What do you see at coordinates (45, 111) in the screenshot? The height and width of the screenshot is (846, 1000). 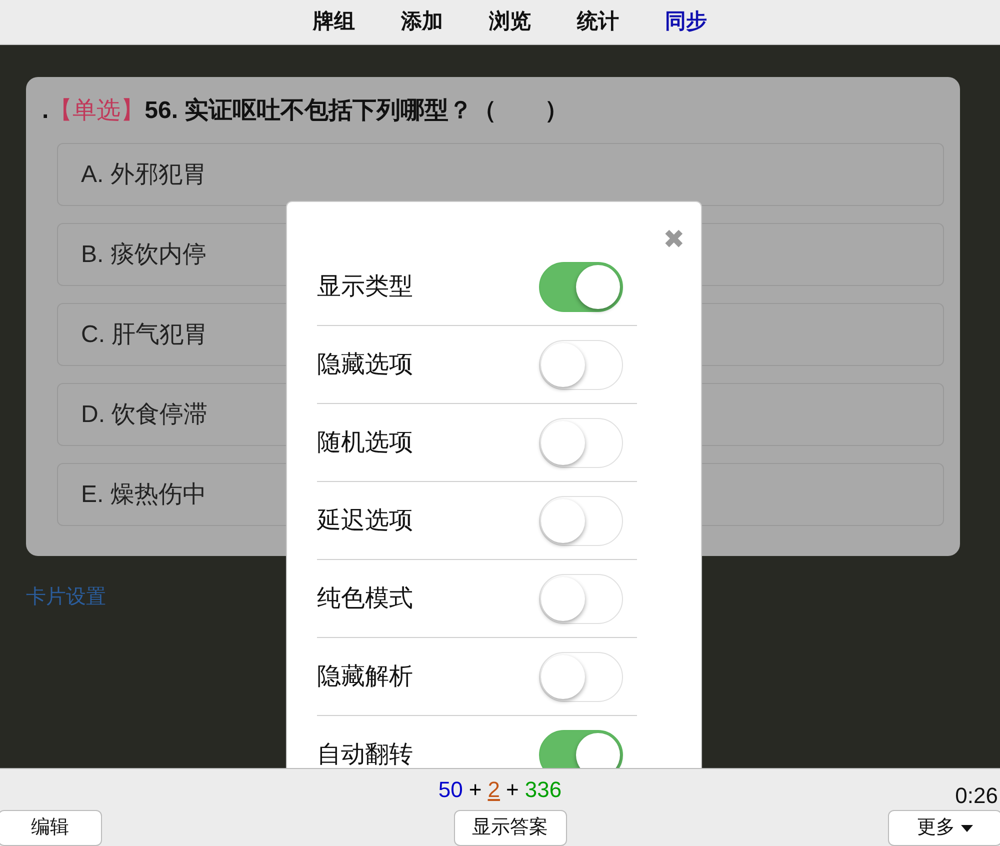 I see `question-prefix: .` at bounding box center [45, 111].